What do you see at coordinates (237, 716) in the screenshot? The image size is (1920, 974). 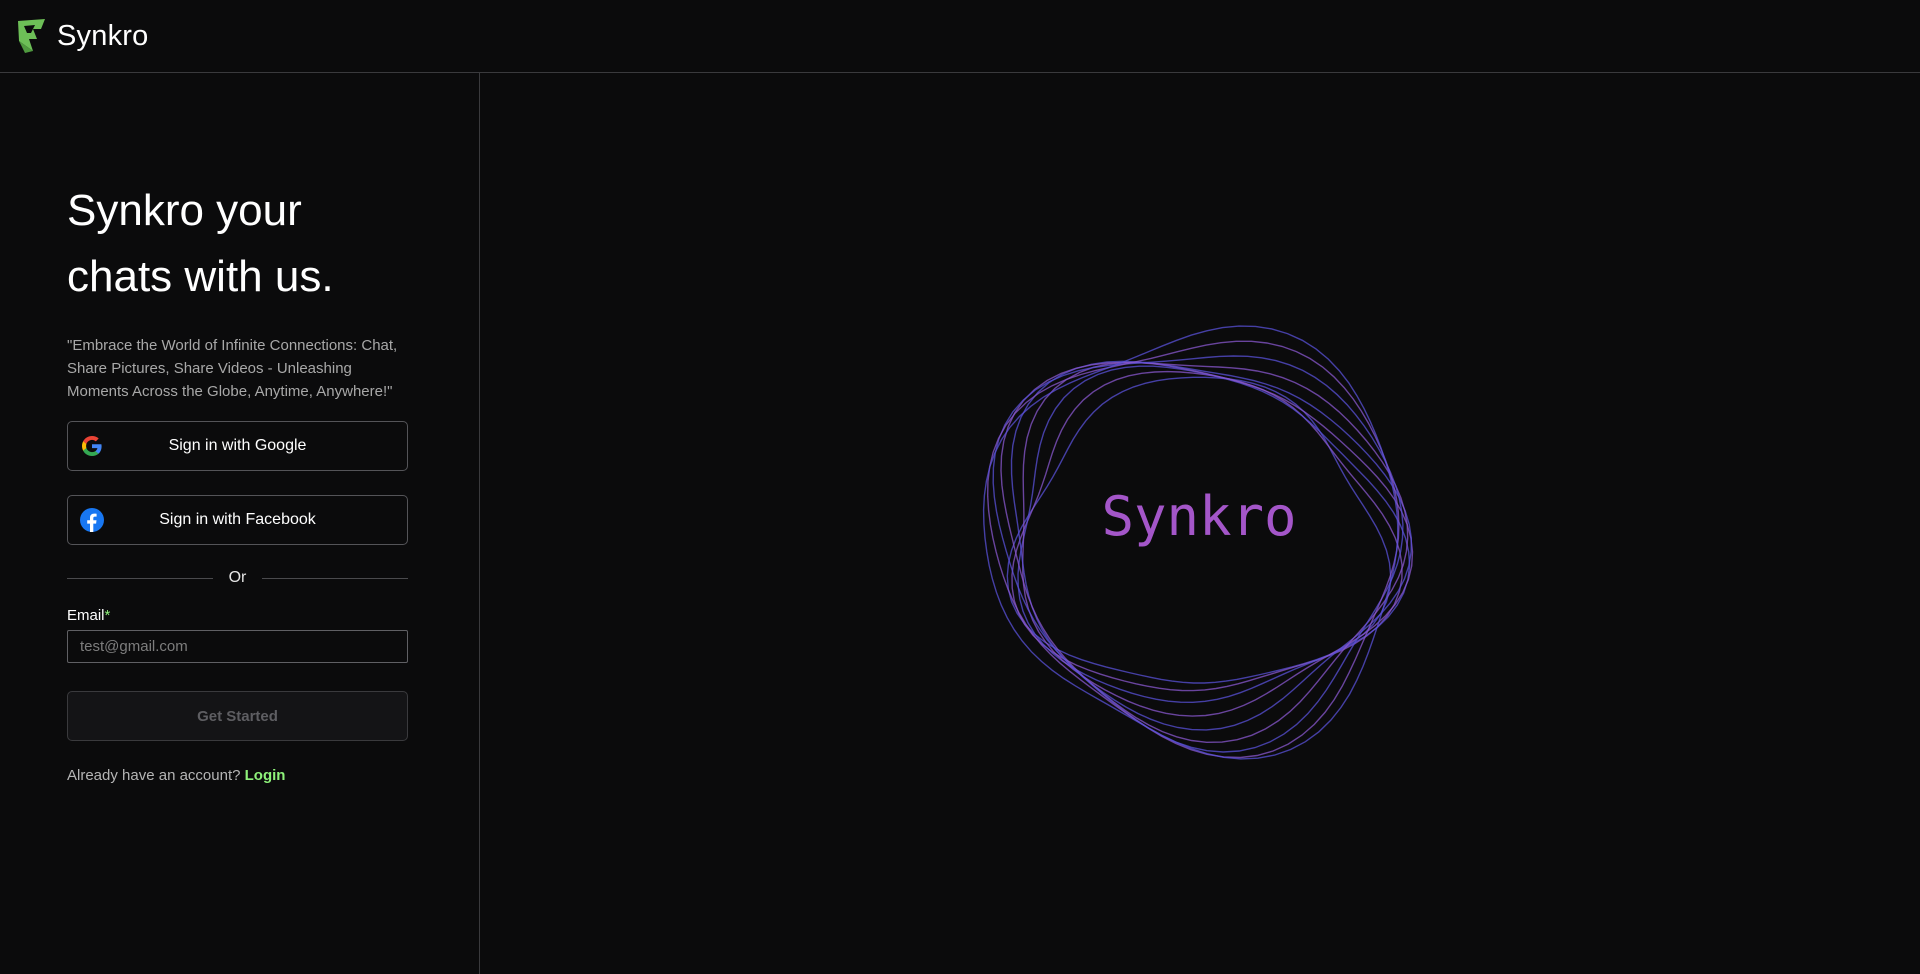 I see `get-started-button: Get Started` at bounding box center [237, 716].